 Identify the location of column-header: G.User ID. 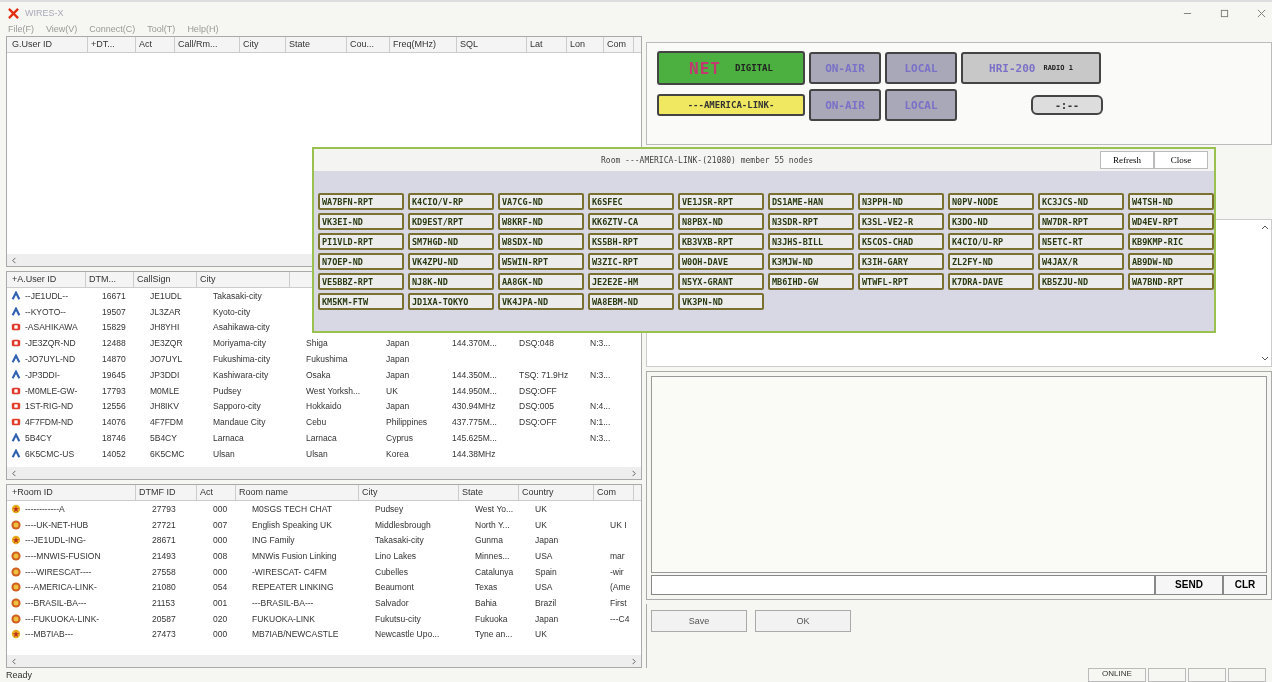
(48, 44).